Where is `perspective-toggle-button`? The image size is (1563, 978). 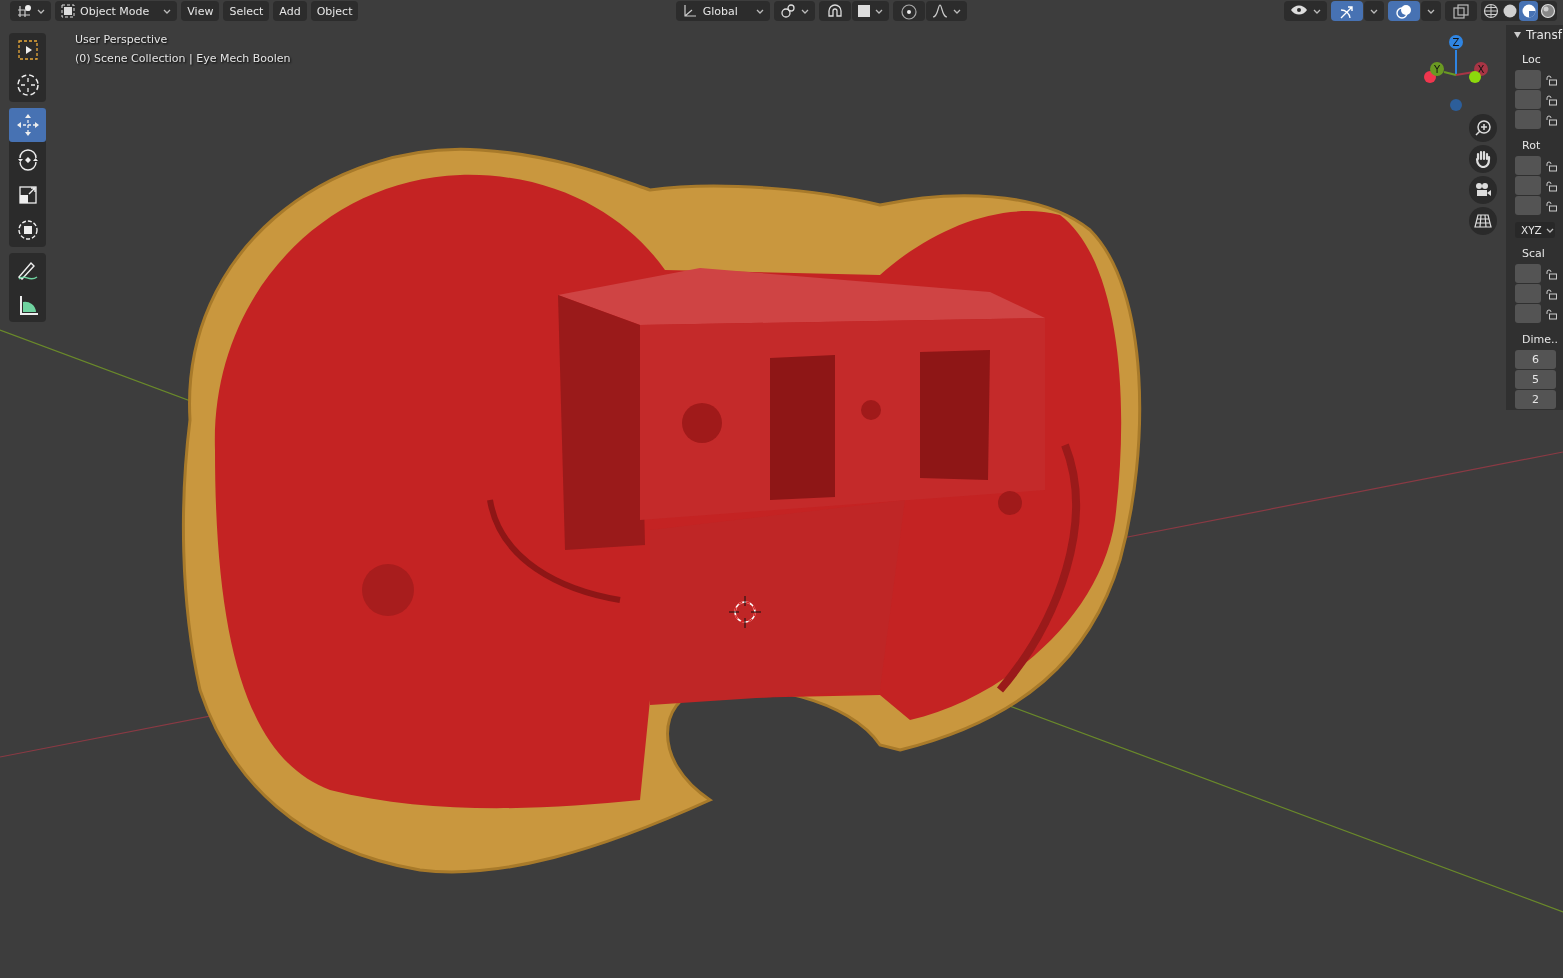 perspective-toggle-button is located at coordinates (1483, 221).